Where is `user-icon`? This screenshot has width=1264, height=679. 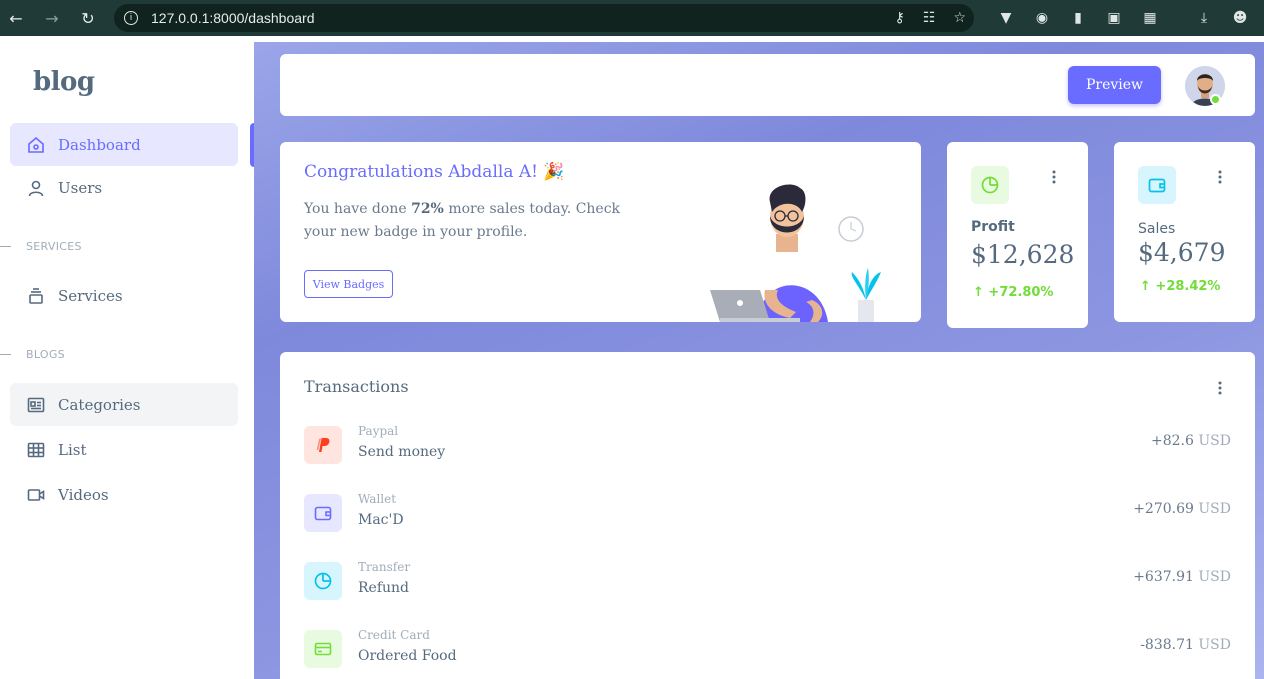 user-icon is located at coordinates (36, 188).